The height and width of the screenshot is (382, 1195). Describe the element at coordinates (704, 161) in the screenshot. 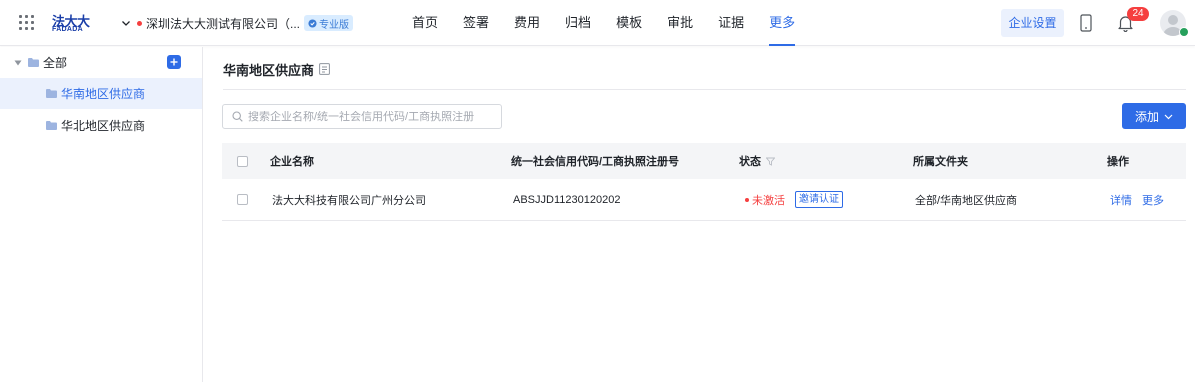

I see `table-header: 企业名称 统一社会信用代码/工商执照注册号 状态 所属文件夹 操作` at that location.